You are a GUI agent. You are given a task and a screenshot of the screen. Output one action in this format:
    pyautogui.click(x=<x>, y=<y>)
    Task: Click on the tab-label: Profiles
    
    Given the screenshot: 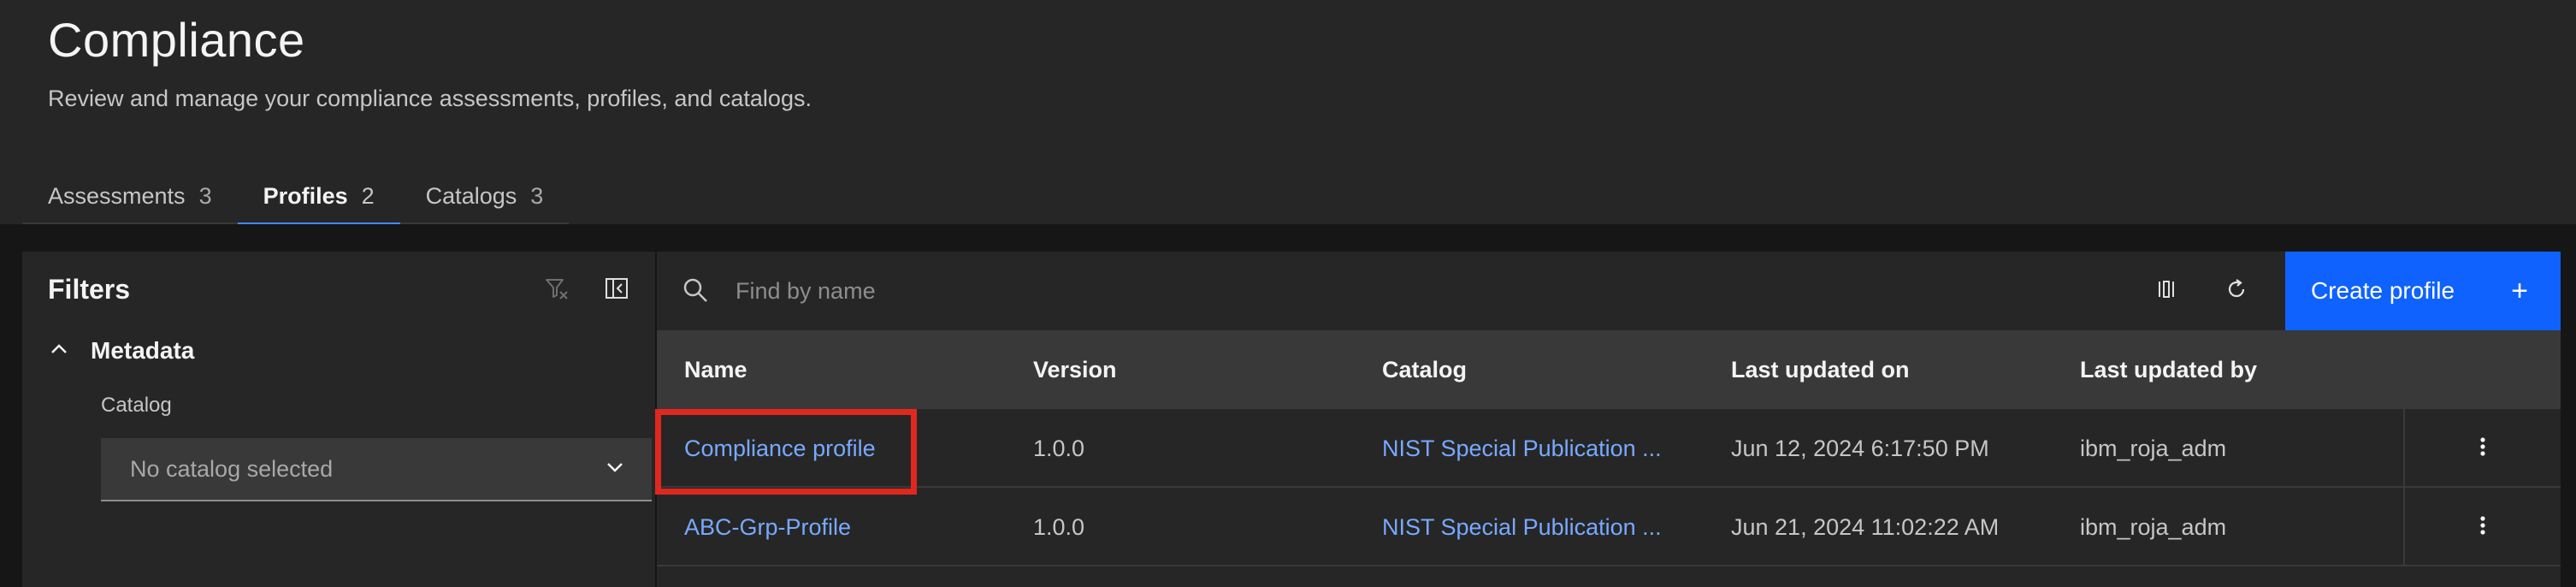 What is the action you would take?
    pyautogui.click(x=305, y=195)
    